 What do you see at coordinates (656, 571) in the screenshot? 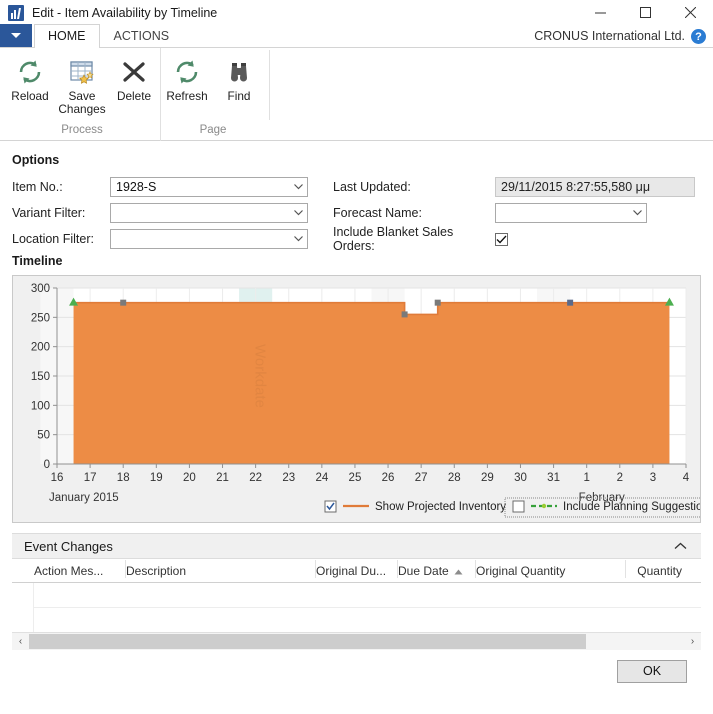
I see `column-header-quantity: Quantity` at bounding box center [656, 571].